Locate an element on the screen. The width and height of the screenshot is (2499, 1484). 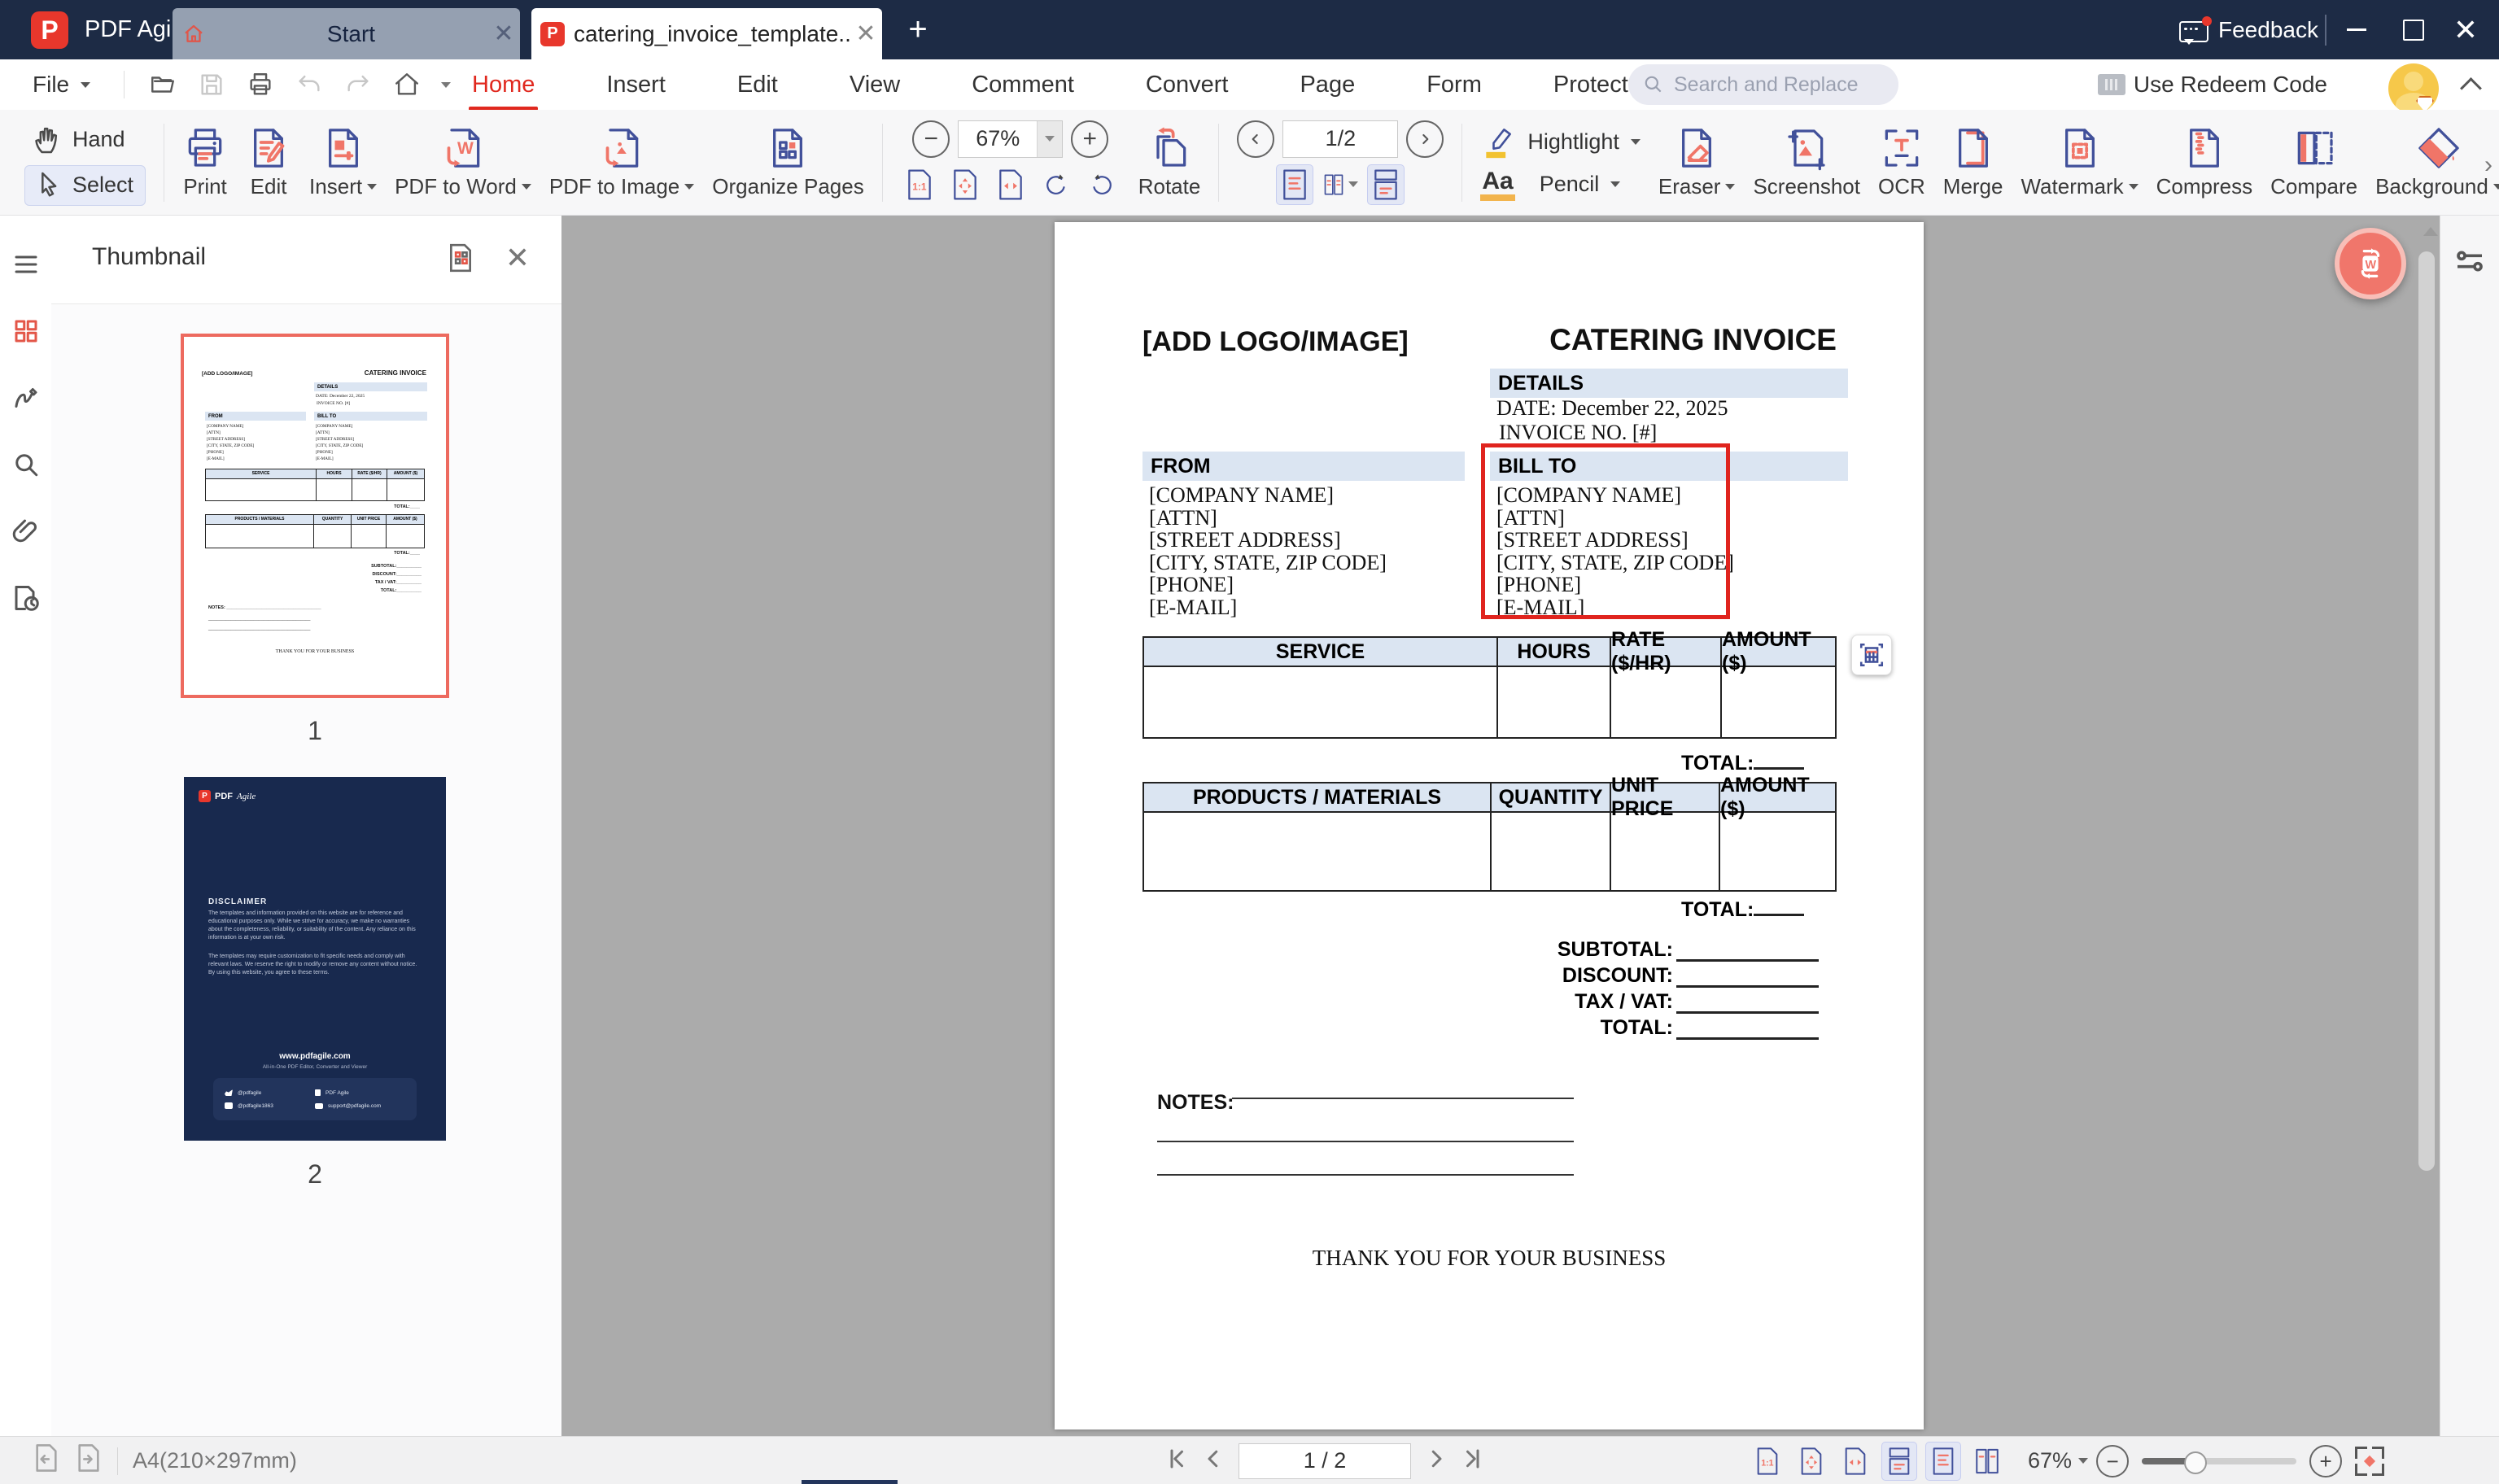
menu-protect: Protect is located at coordinates (1591, 85).